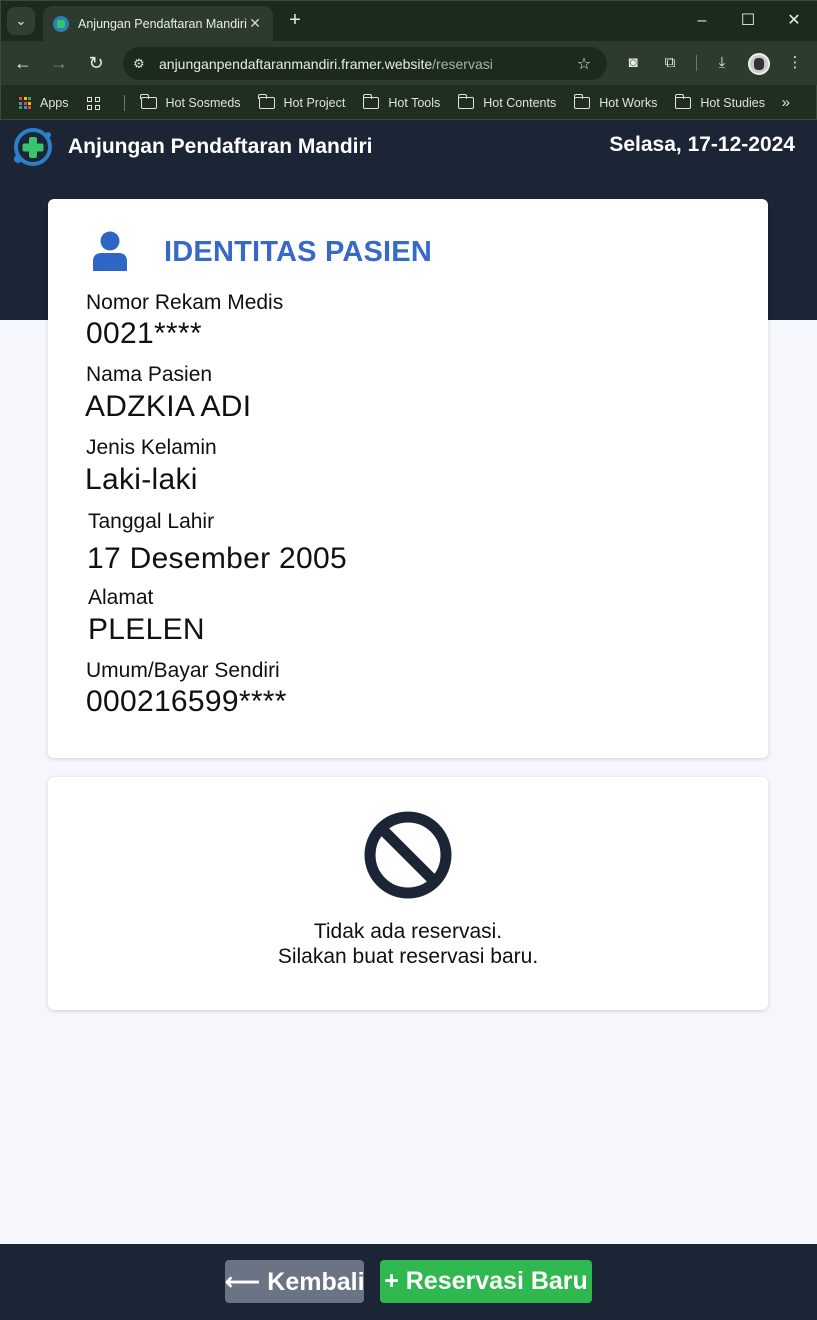 The image size is (817, 1320). Describe the element at coordinates (124, 103) in the screenshot. I see `bookmark-divider` at that location.